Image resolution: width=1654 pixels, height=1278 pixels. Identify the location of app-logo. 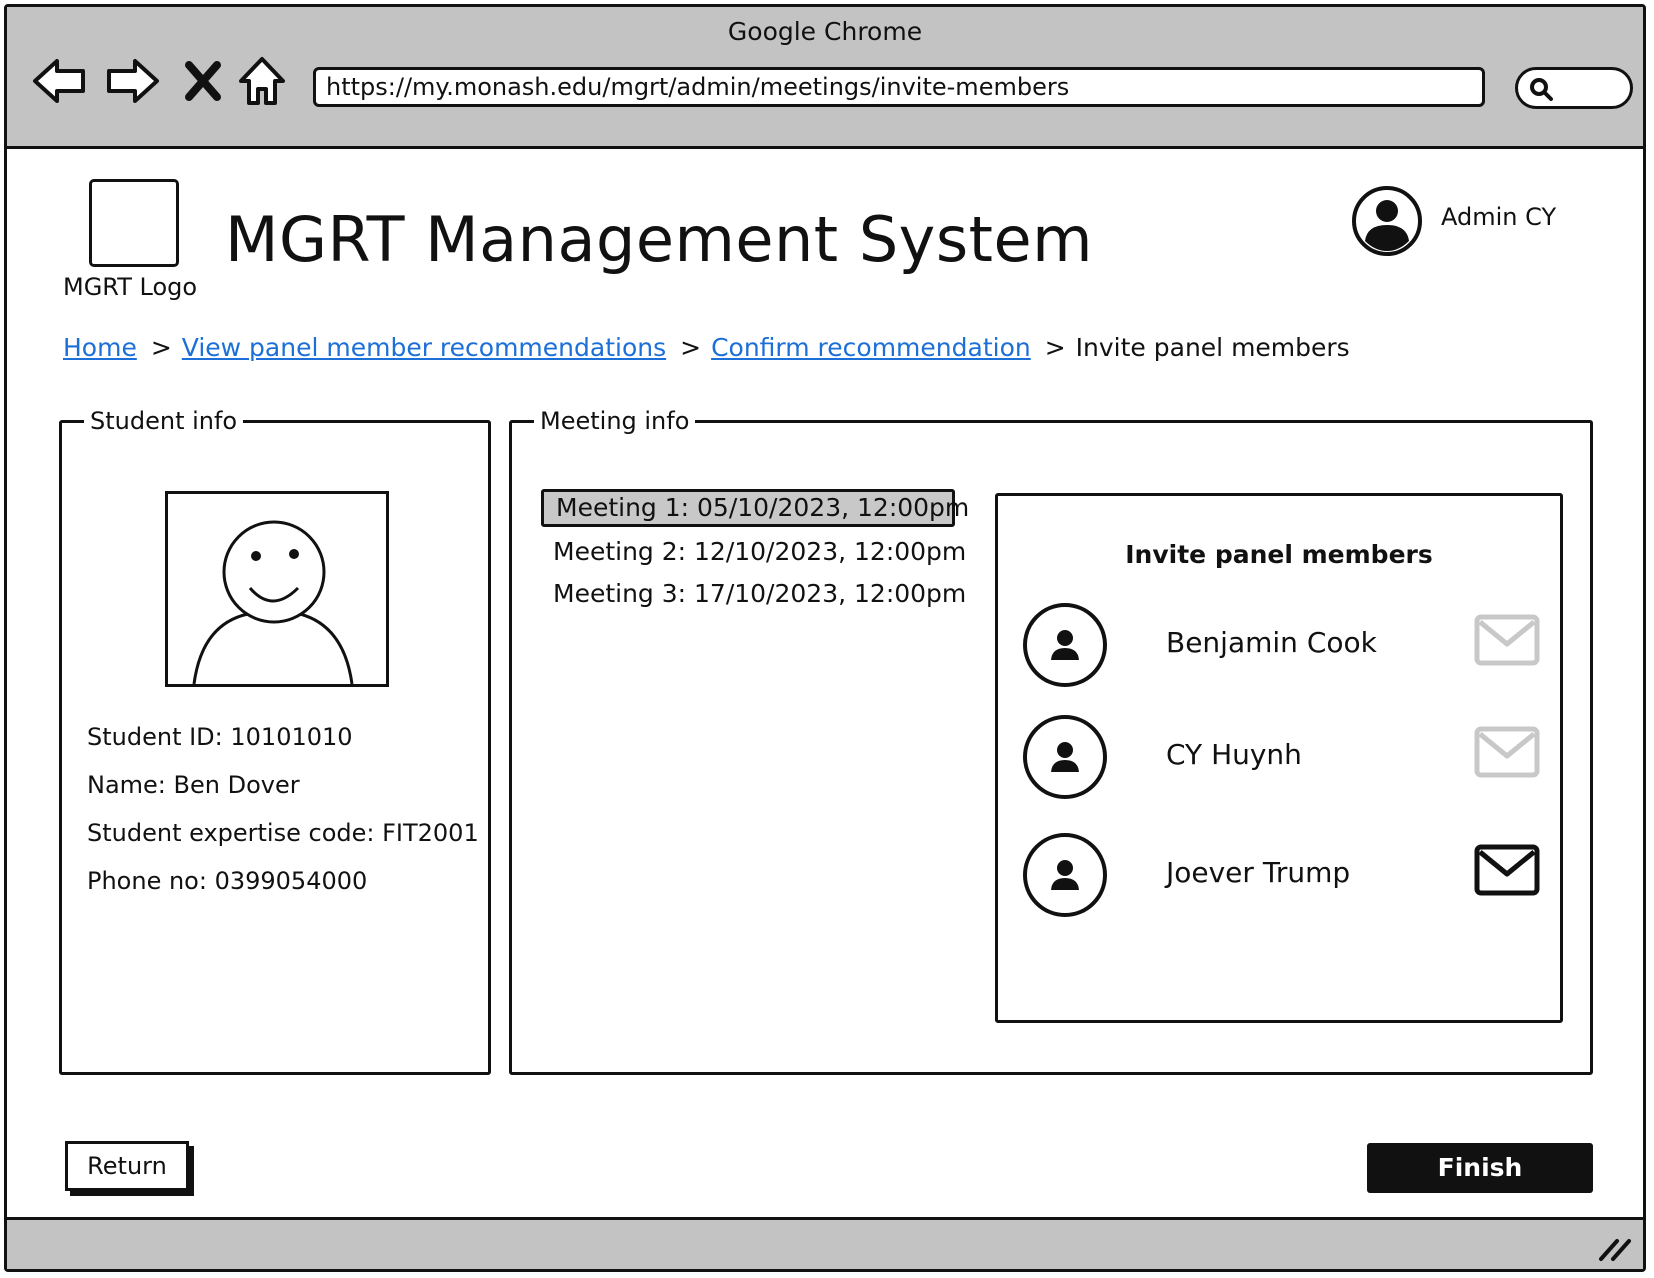
(134, 223).